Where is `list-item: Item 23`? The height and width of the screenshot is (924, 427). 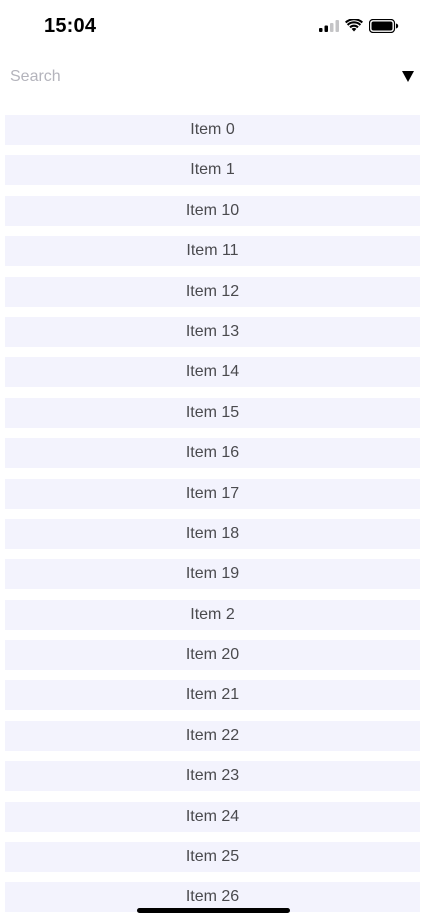 list-item: Item 23 is located at coordinates (212, 776).